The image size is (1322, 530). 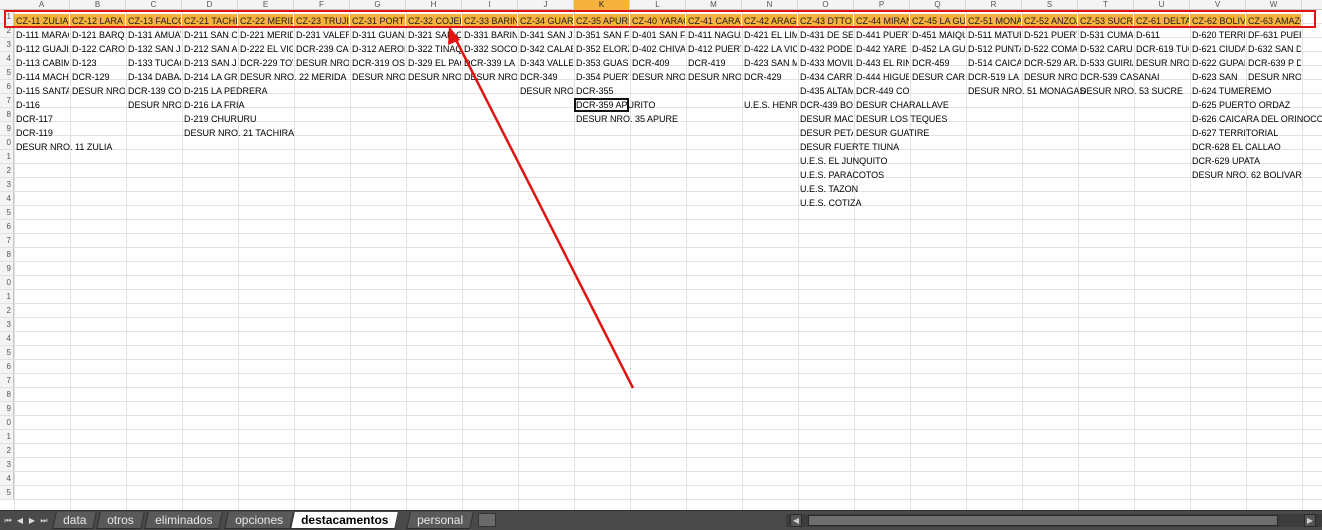 What do you see at coordinates (1234, 133) in the screenshot?
I see `data-cell: D-627 TERRITORIAL` at bounding box center [1234, 133].